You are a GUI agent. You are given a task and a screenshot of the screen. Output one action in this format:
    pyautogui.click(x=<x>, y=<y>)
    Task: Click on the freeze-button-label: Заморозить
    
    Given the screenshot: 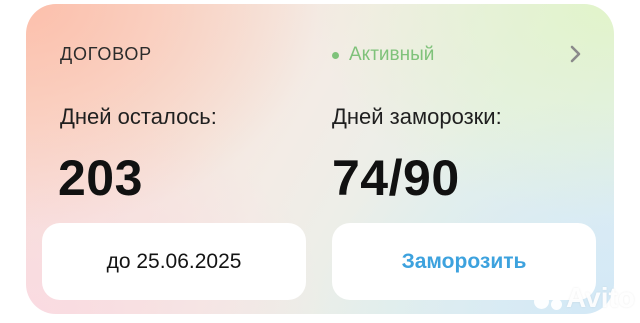 What is the action you would take?
    pyautogui.click(x=464, y=261)
    